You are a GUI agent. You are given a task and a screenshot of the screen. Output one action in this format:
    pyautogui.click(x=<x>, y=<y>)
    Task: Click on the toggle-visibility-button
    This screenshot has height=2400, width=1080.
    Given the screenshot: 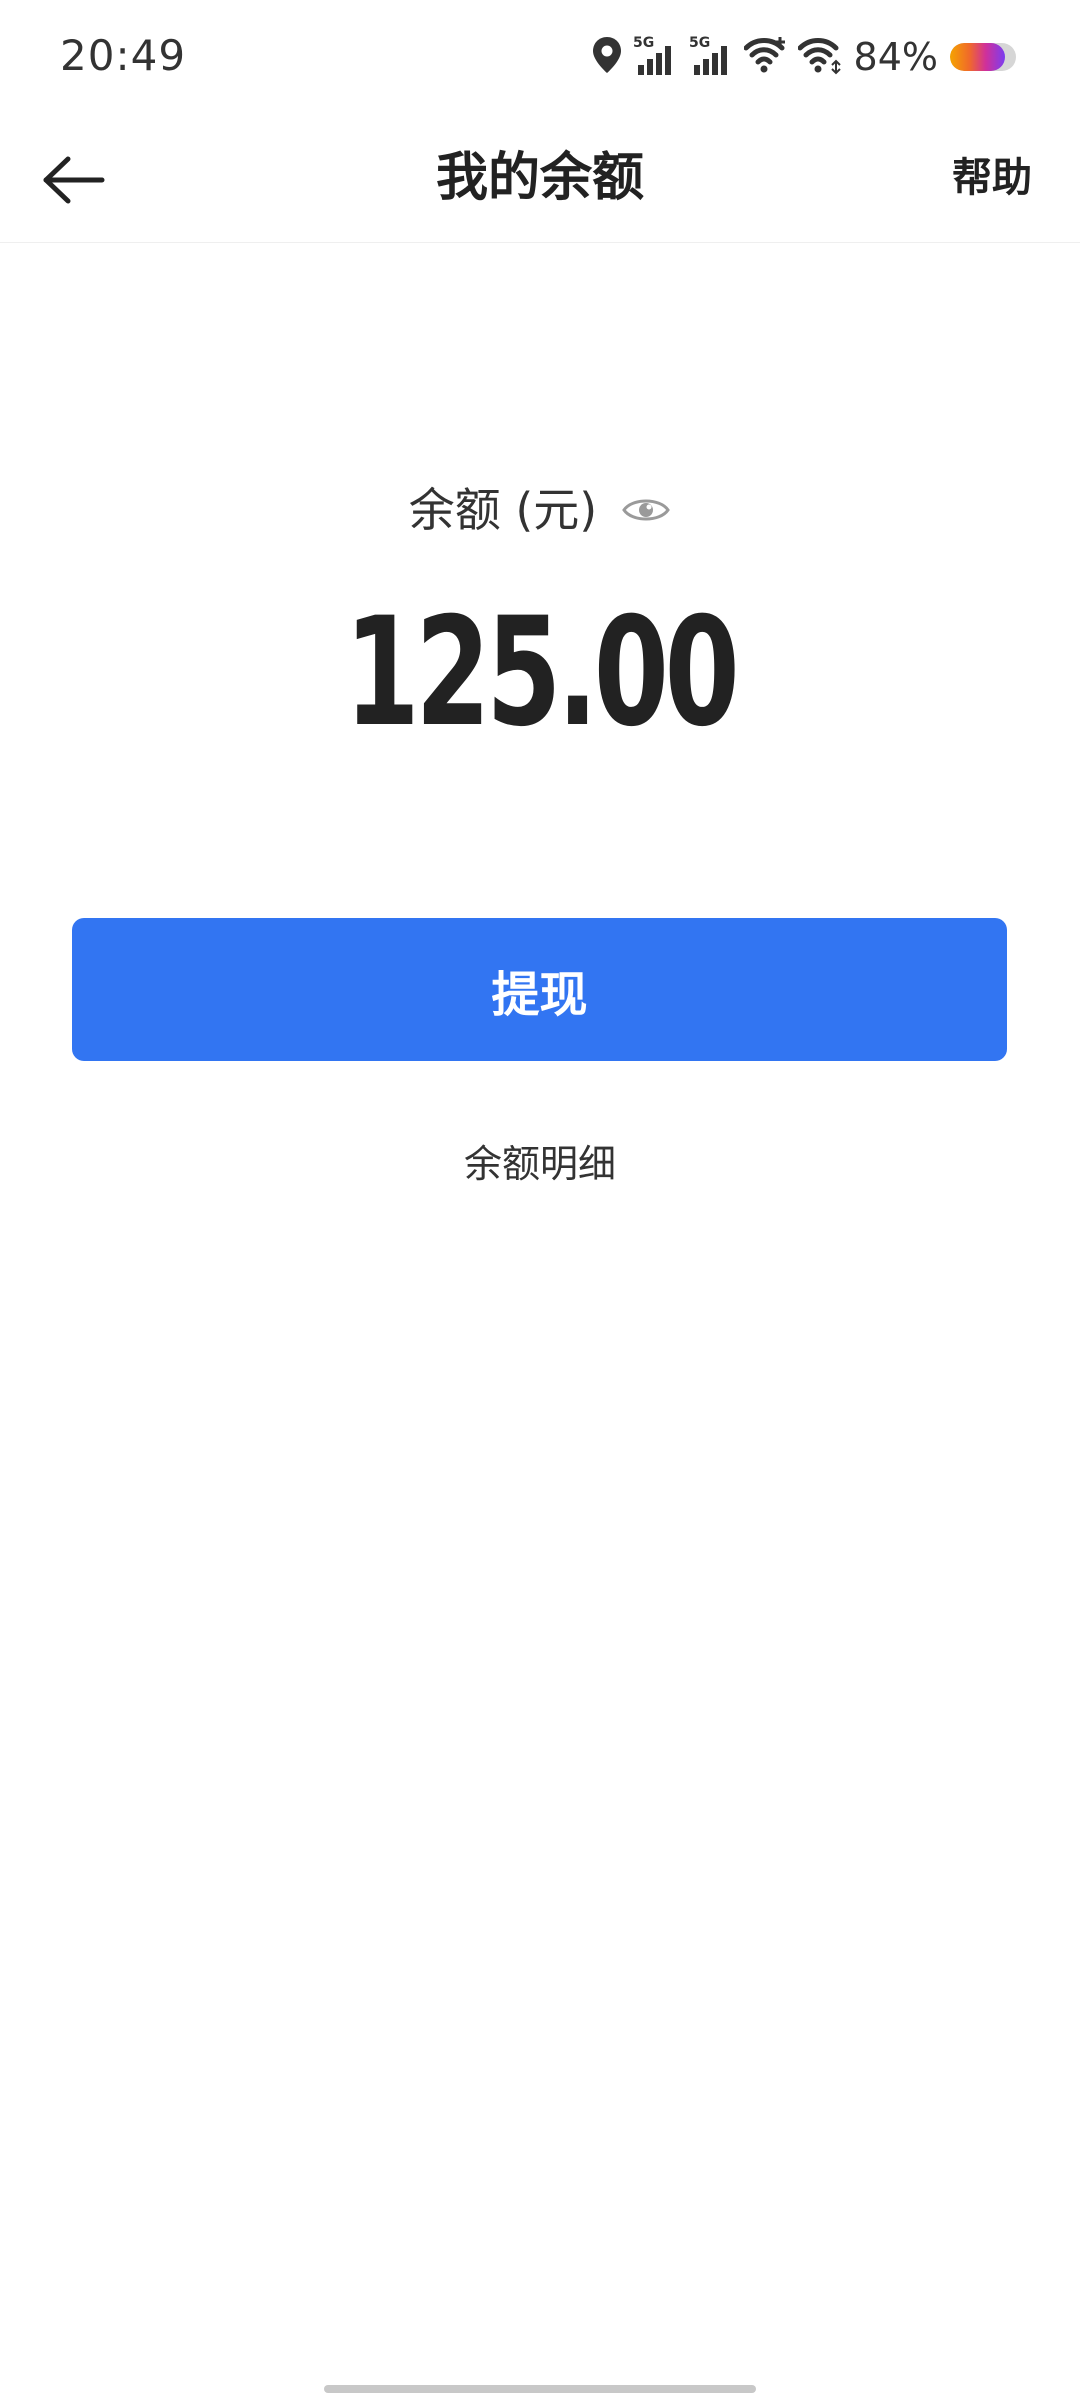 What is the action you would take?
    pyautogui.click(x=646, y=510)
    